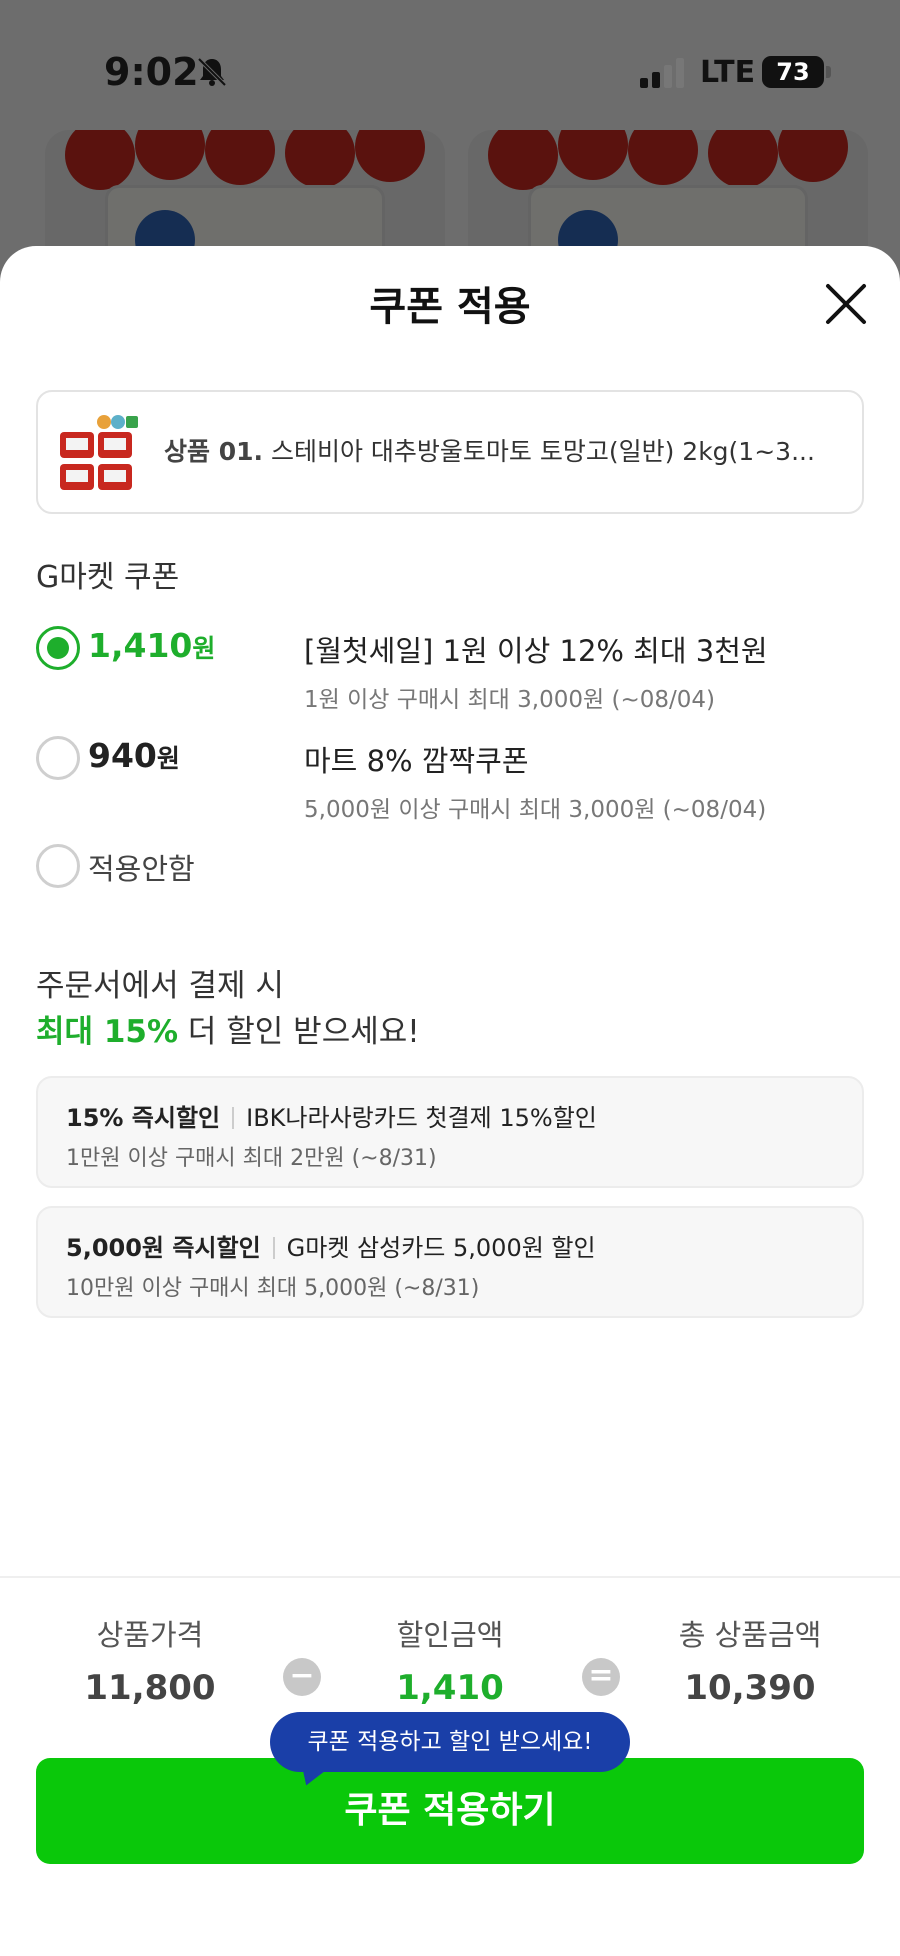 The height and width of the screenshot is (1956, 900). What do you see at coordinates (450, 1577) in the screenshot?
I see `footer-divider` at bounding box center [450, 1577].